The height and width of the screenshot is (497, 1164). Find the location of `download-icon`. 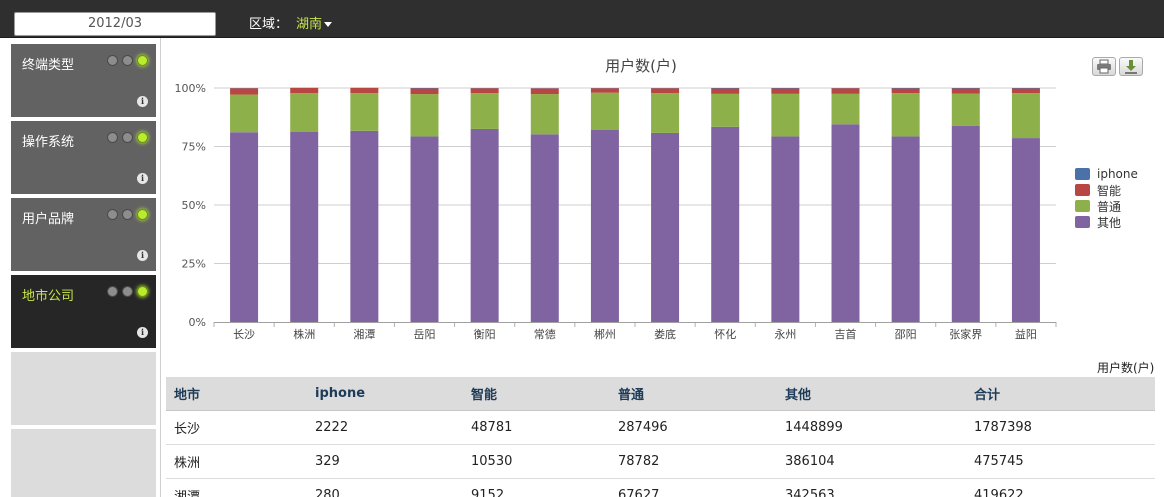

download-icon is located at coordinates (1131, 67).